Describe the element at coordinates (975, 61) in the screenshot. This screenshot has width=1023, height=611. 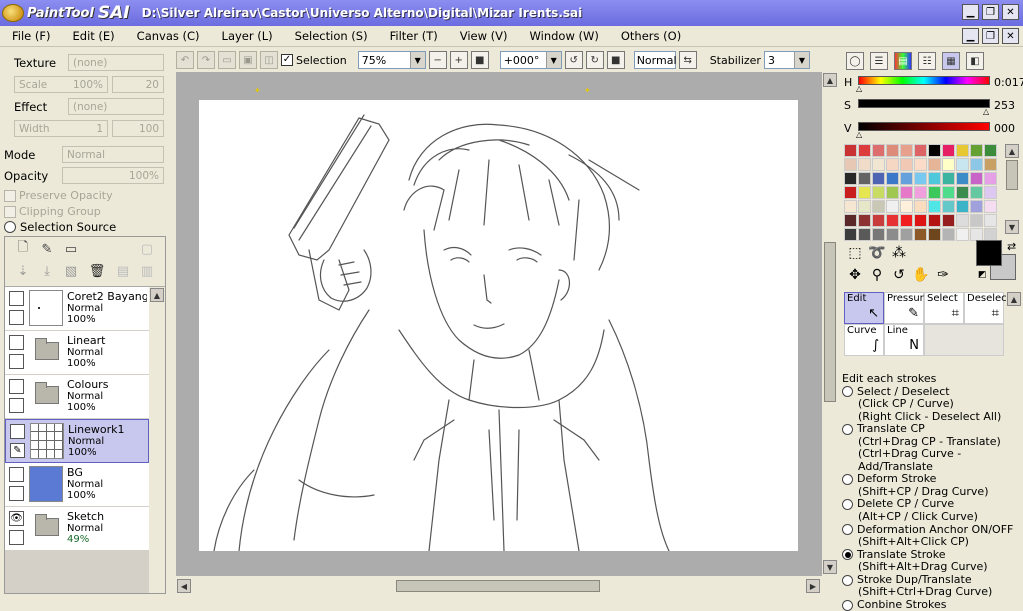
I see `scratchpad-icon: ◧` at that location.